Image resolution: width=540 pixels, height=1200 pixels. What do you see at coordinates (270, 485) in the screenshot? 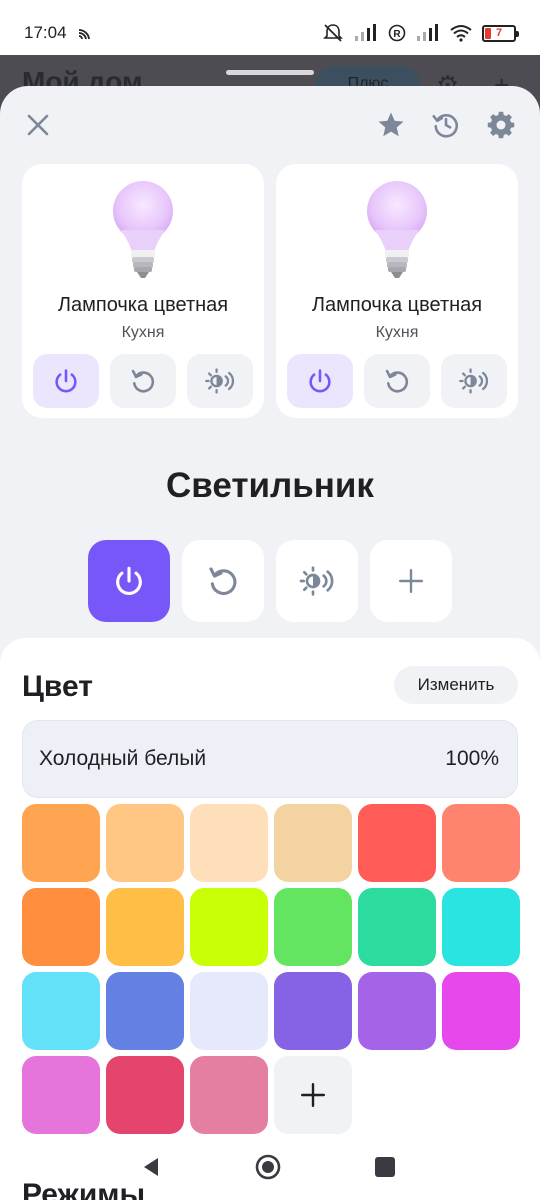
I see `device-title: Светильник` at bounding box center [270, 485].